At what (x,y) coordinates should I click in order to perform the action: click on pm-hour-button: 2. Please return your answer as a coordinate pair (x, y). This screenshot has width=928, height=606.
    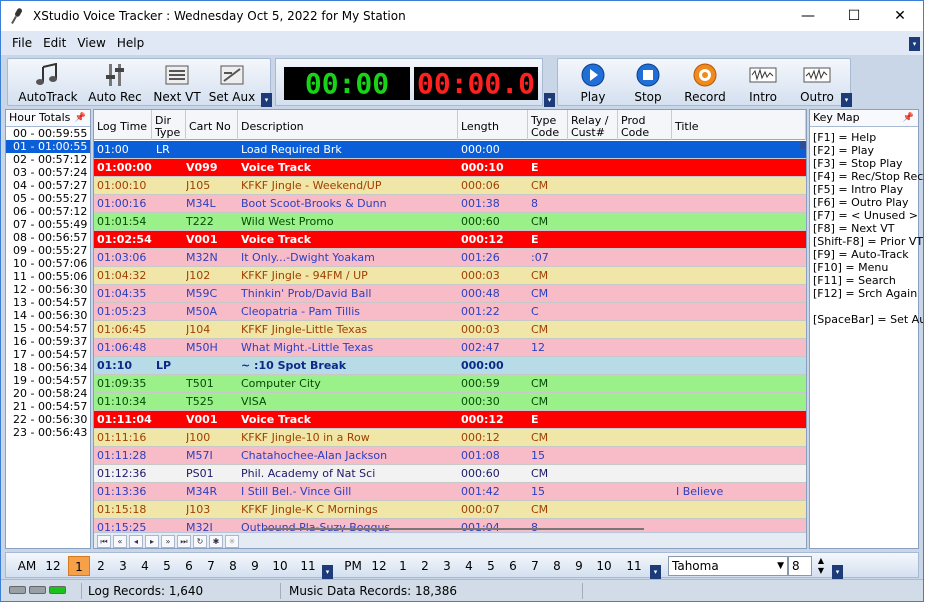
    Looking at the image, I should click on (425, 566).